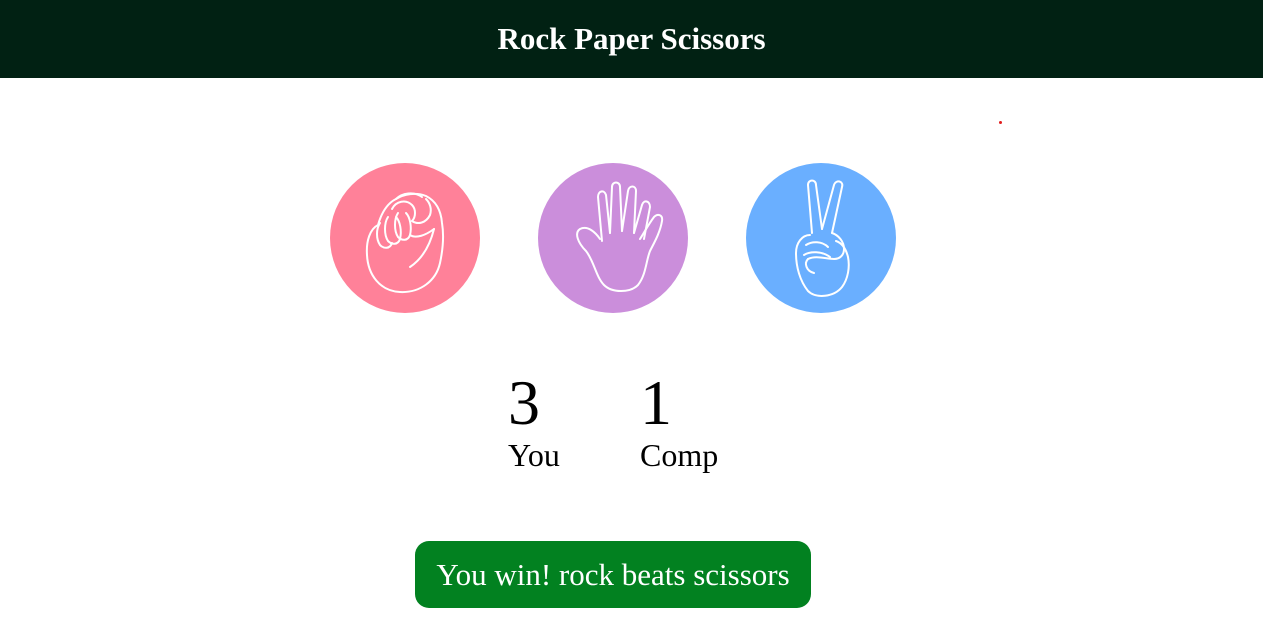 The image size is (1263, 630). What do you see at coordinates (524, 402) in the screenshot?
I see `user-score-value: 3` at bounding box center [524, 402].